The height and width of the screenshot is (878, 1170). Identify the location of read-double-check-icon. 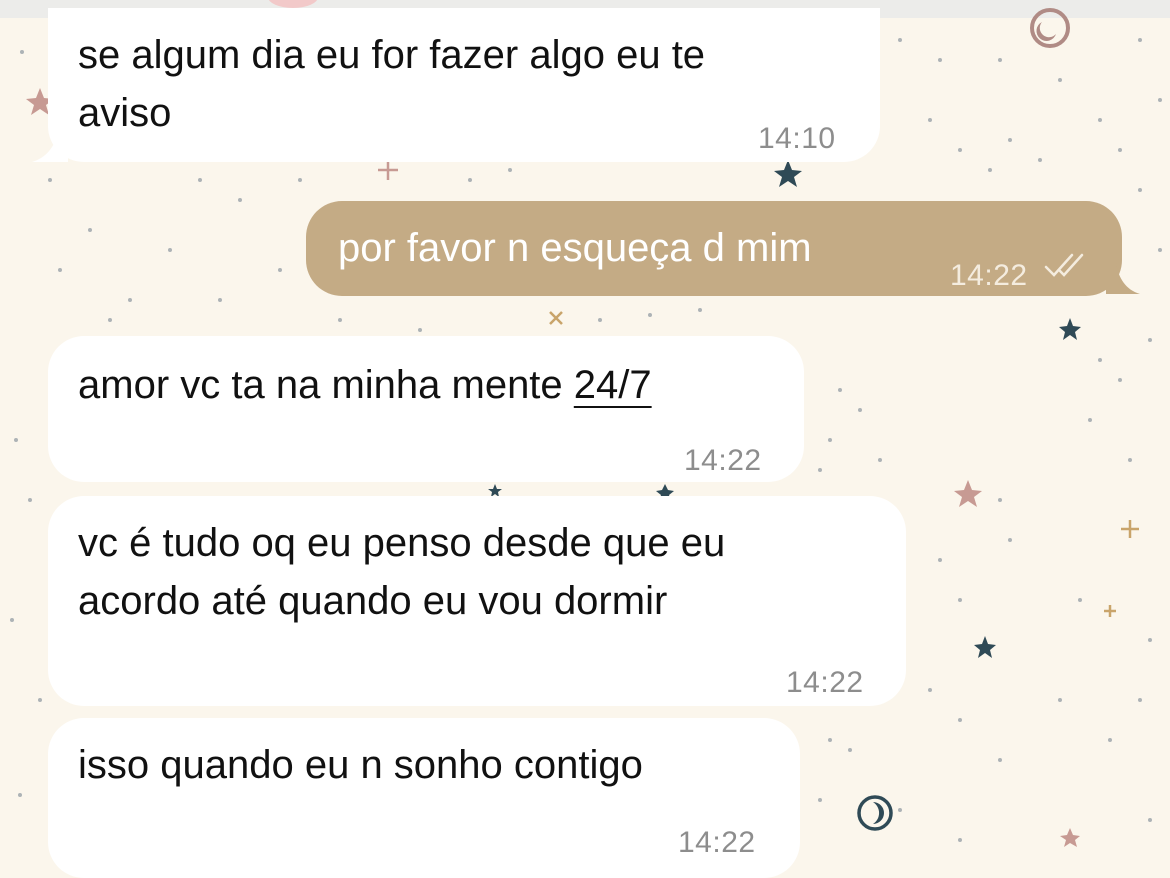
(1064, 265).